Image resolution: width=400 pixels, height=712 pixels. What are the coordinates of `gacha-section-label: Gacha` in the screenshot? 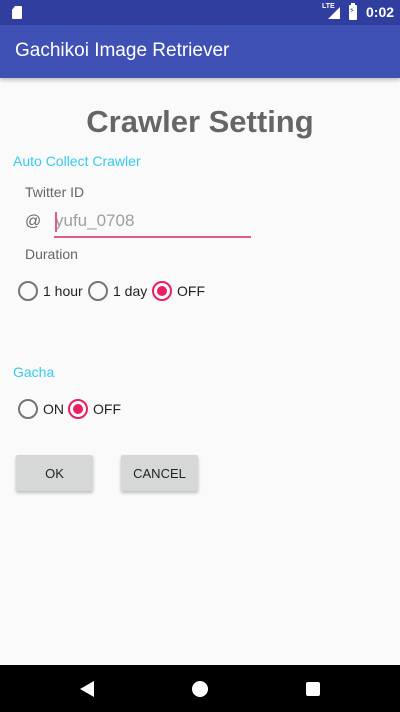 It's located at (34, 372).